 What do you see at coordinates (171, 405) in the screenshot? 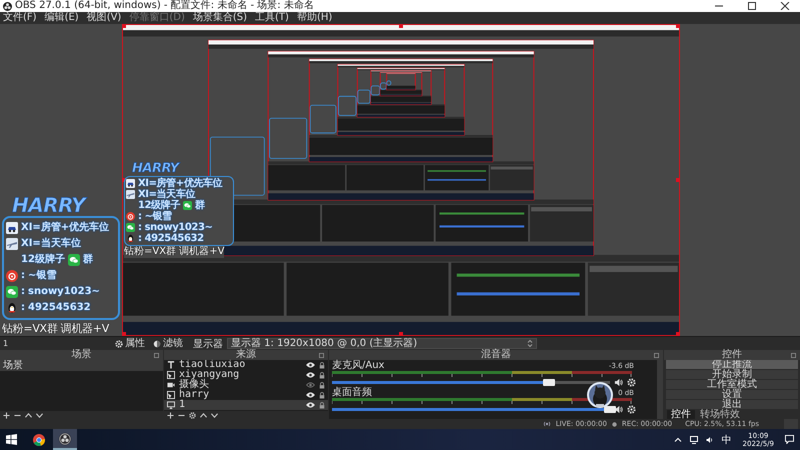
I see `monitor-icon` at bounding box center [171, 405].